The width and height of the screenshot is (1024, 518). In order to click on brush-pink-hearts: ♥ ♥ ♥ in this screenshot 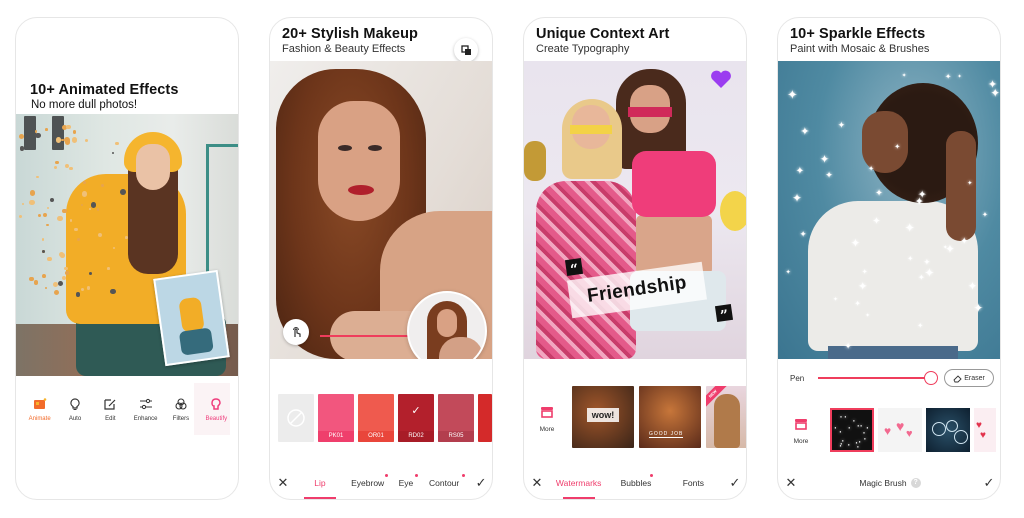, I will do `click(900, 430)`.